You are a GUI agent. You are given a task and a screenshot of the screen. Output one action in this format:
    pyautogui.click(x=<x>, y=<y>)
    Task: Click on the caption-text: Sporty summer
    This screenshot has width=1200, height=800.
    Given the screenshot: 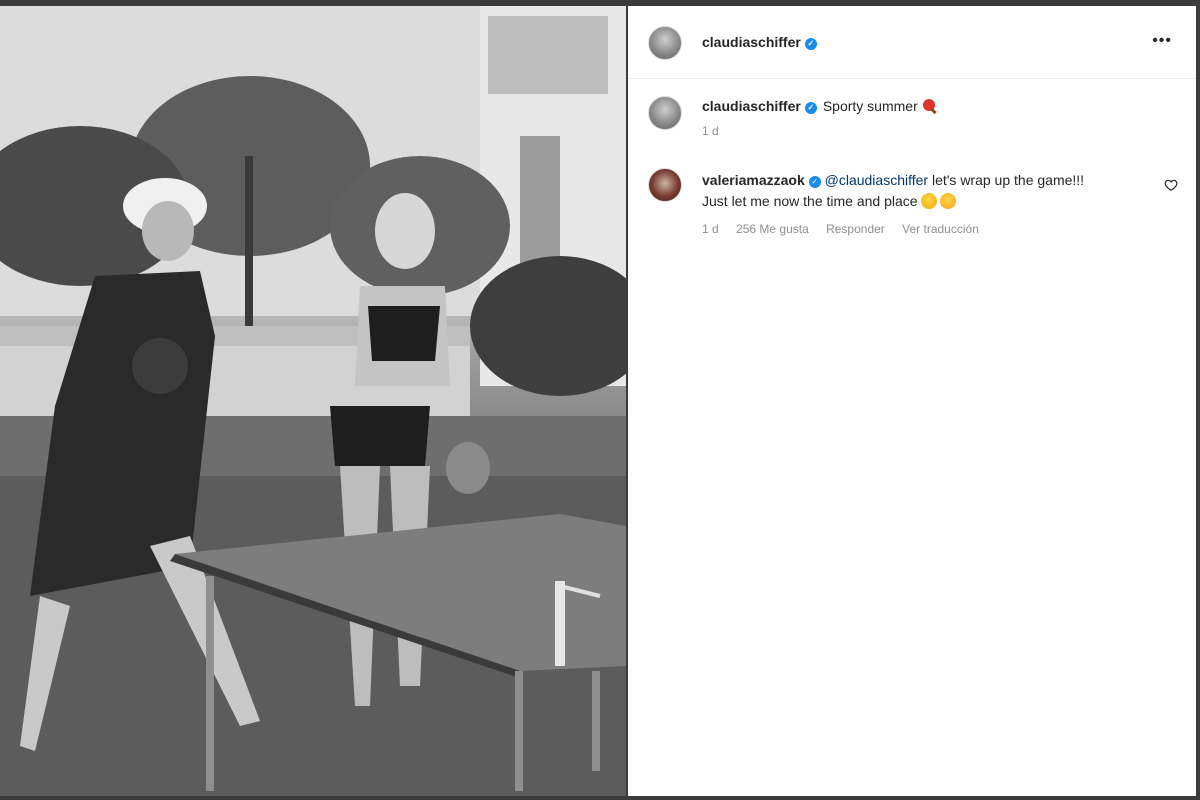 What is the action you would take?
    pyautogui.click(x=870, y=106)
    